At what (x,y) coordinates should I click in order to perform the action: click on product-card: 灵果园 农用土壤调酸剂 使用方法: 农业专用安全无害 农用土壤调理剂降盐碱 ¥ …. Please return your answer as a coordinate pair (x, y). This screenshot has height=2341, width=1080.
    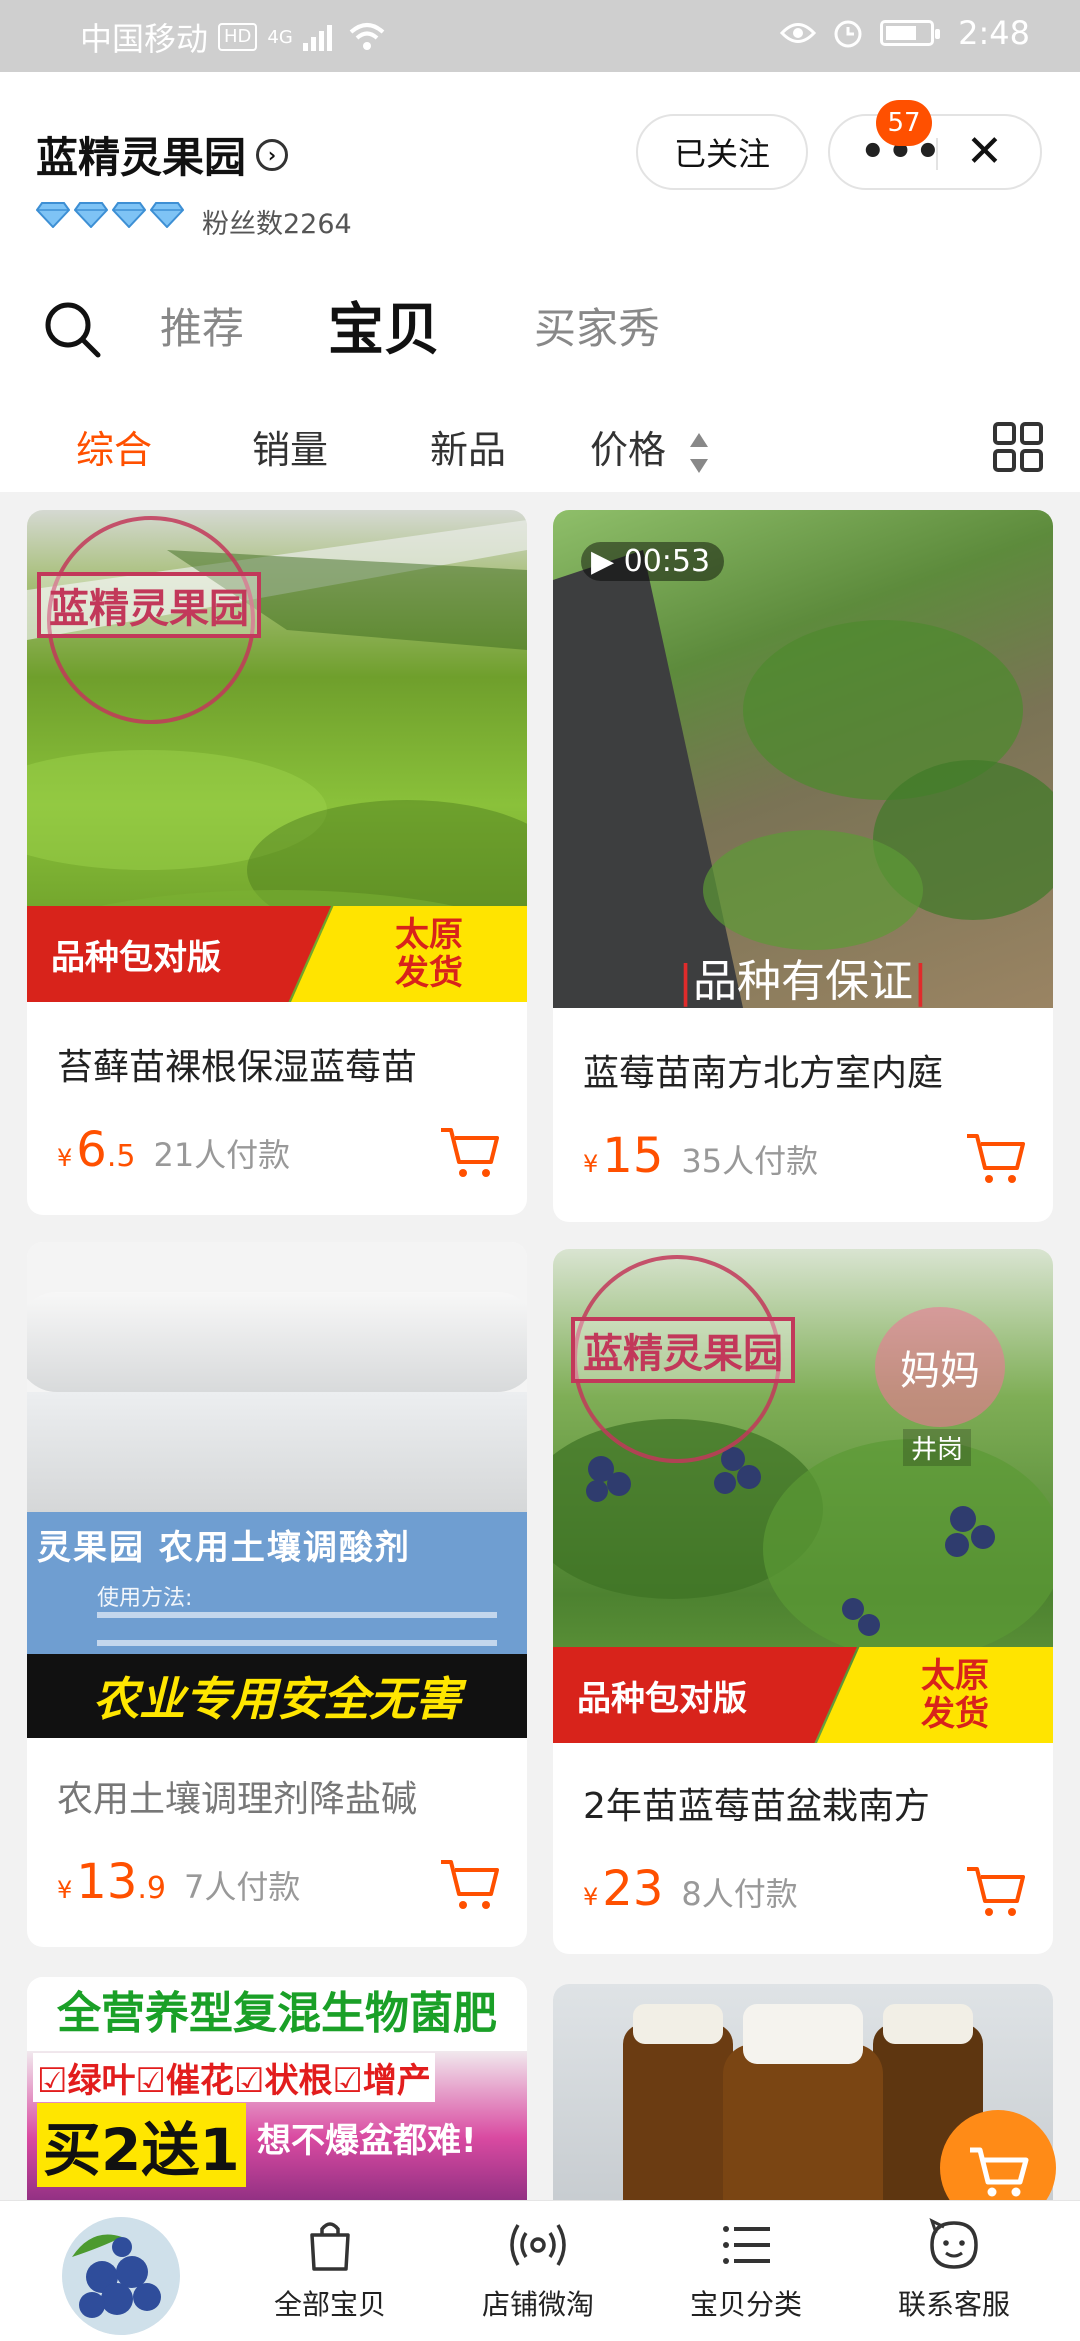
    Looking at the image, I should click on (277, 1594).